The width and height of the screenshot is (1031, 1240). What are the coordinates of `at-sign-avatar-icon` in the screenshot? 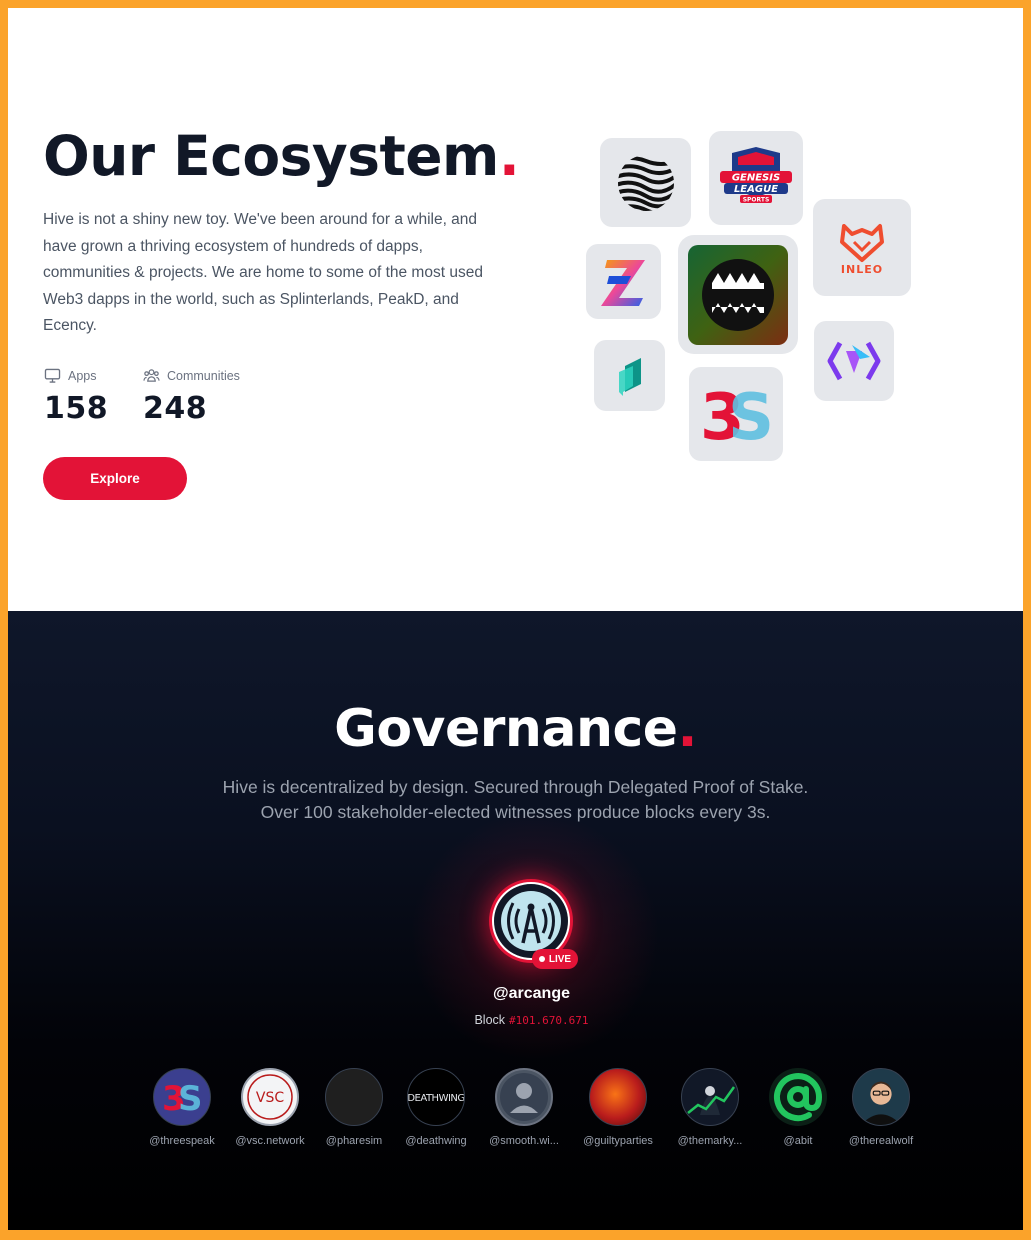 It's located at (798, 1097).